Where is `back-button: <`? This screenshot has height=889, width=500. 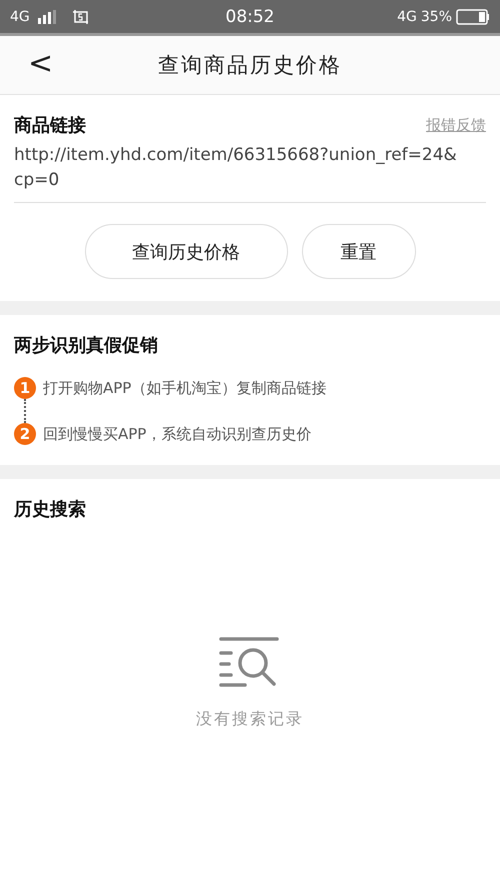
back-button: < is located at coordinates (41, 63).